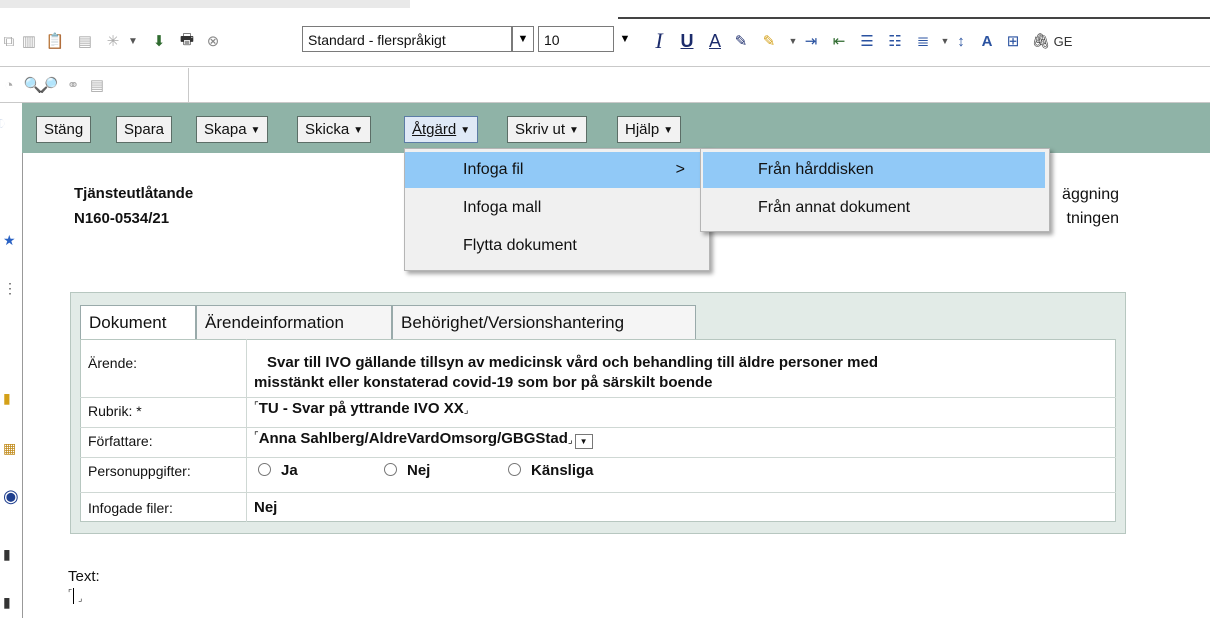 Image resolution: width=1210 pixels, height=618 pixels. I want to click on font-size-chevron-icon: ▼, so click(625, 39).